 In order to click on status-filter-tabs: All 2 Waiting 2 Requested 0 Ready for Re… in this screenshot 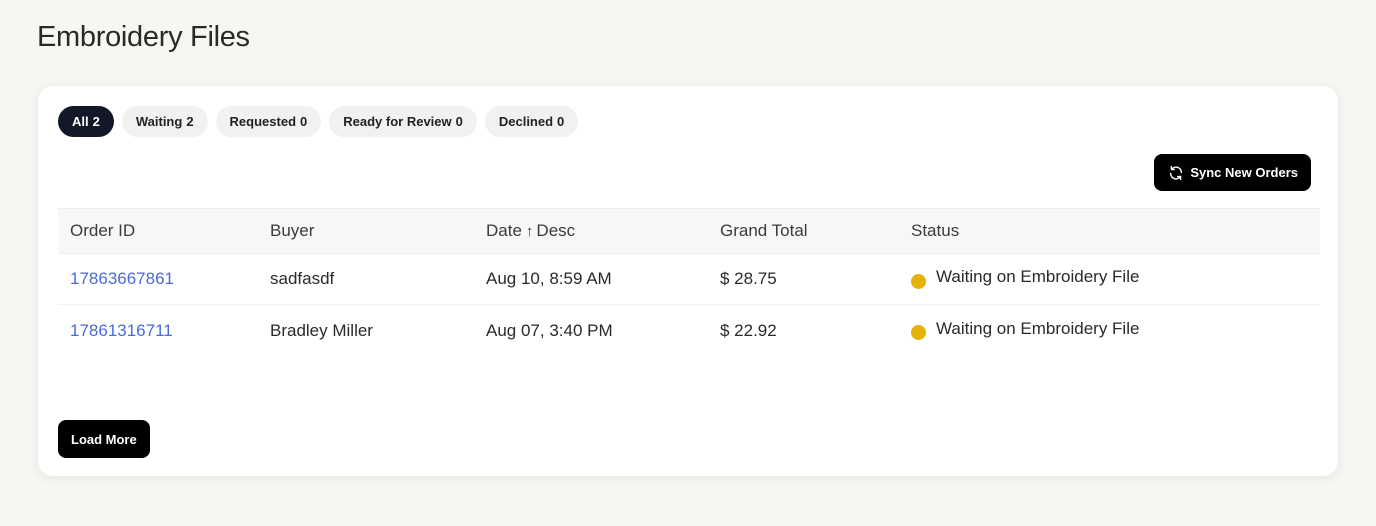, I will do `click(318, 121)`.